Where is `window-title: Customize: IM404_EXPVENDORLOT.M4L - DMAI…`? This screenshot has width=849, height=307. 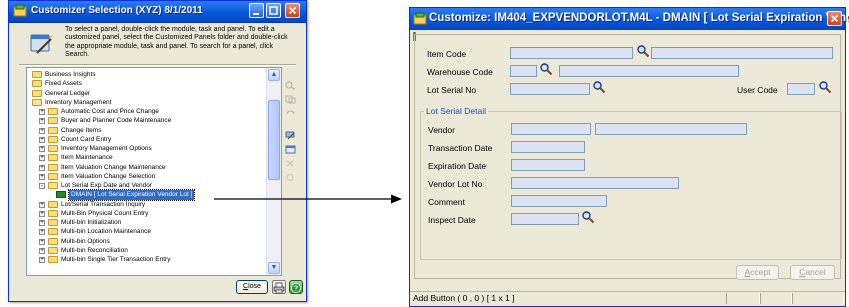
window-title: Customize: IM404_EXPVENDORLOT.M4L - DMAI… is located at coordinates (639, 18).